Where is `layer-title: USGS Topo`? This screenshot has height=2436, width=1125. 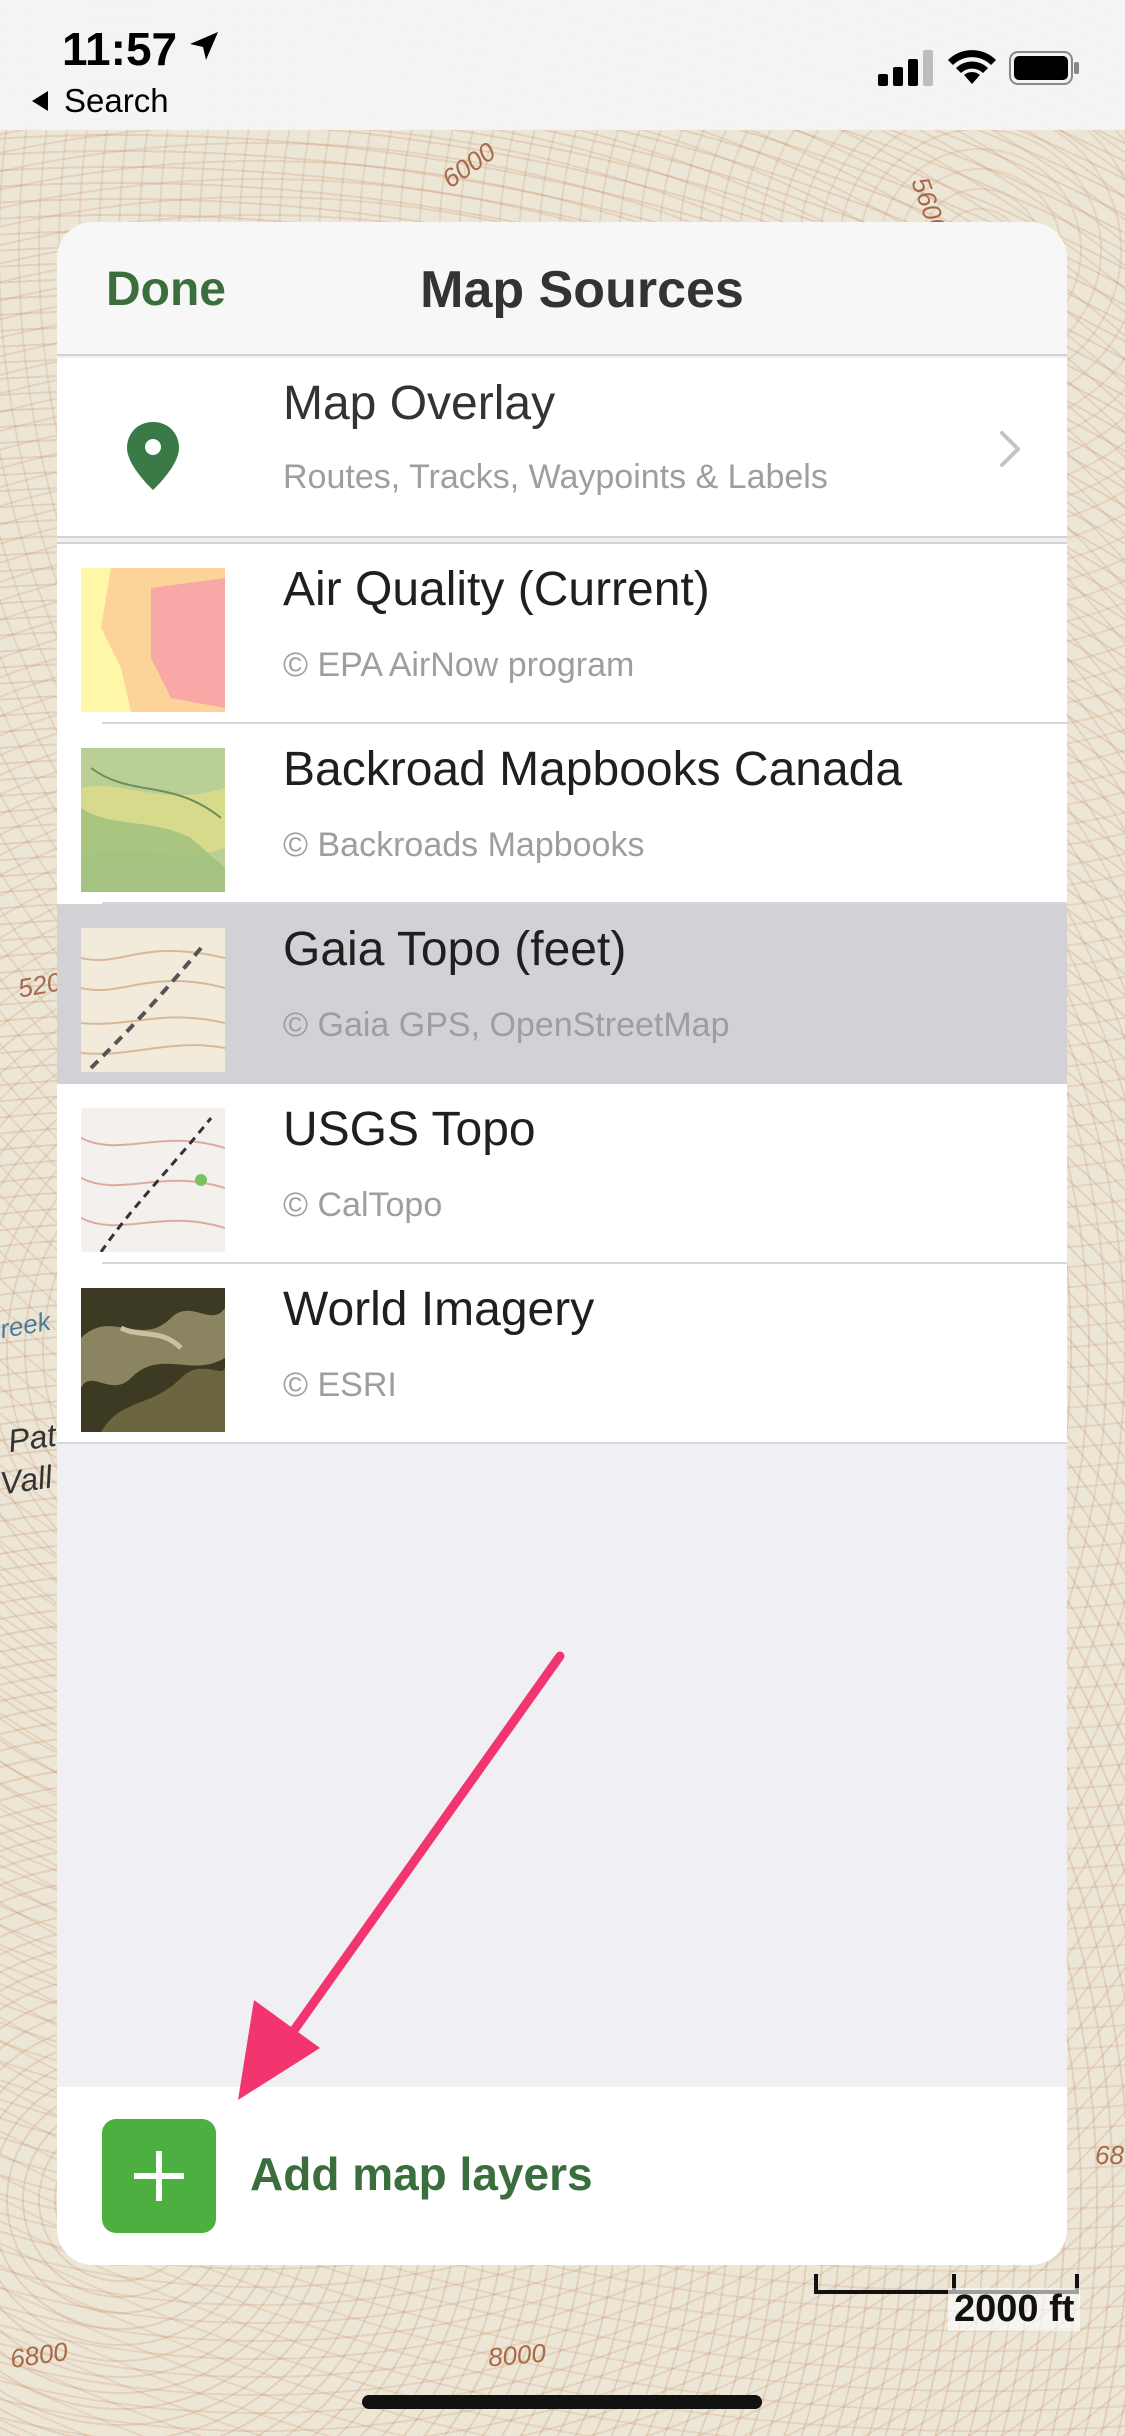
layer-title: USGS Topo is located at coordinates (409, 1129).